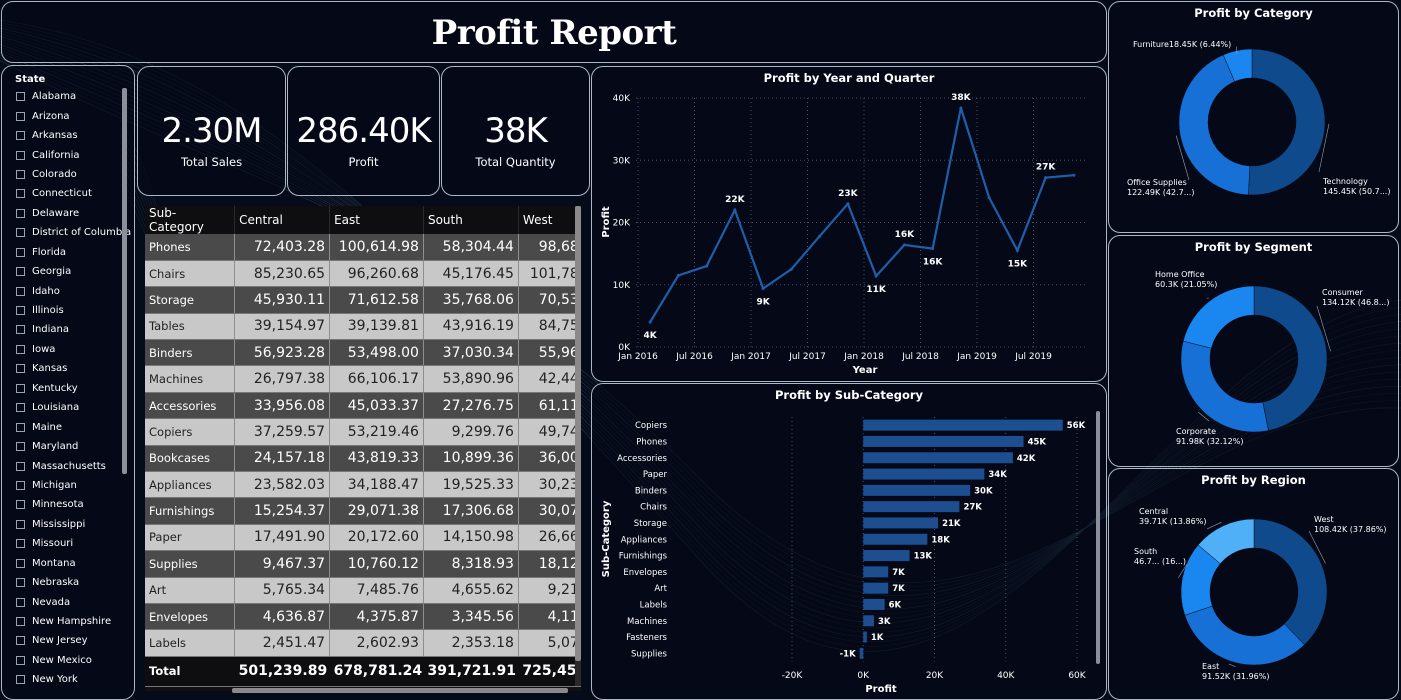 The image size is (1401, 700). I want to click on state-option: Montana, so click(75, 563).